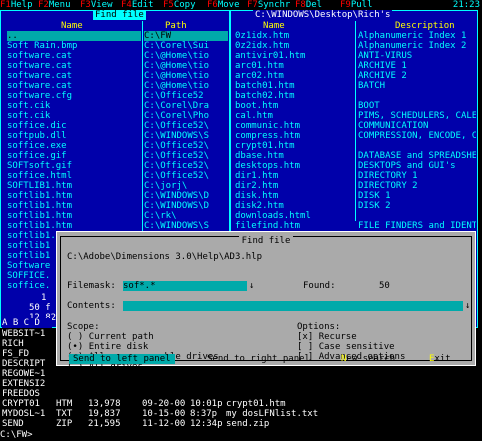 The width and height of the screenshot is (482, 441). I want to click on left-row-name: soffice., so click(32, 286).